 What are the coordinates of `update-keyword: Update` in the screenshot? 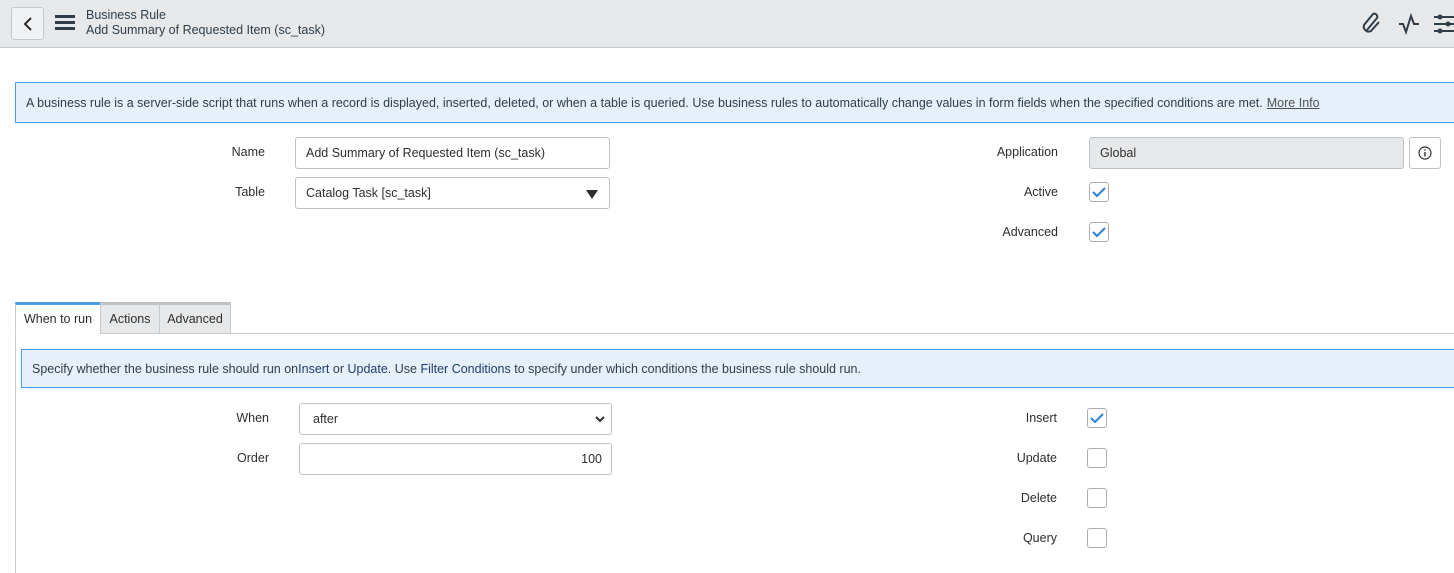 It's located at (367, 368).